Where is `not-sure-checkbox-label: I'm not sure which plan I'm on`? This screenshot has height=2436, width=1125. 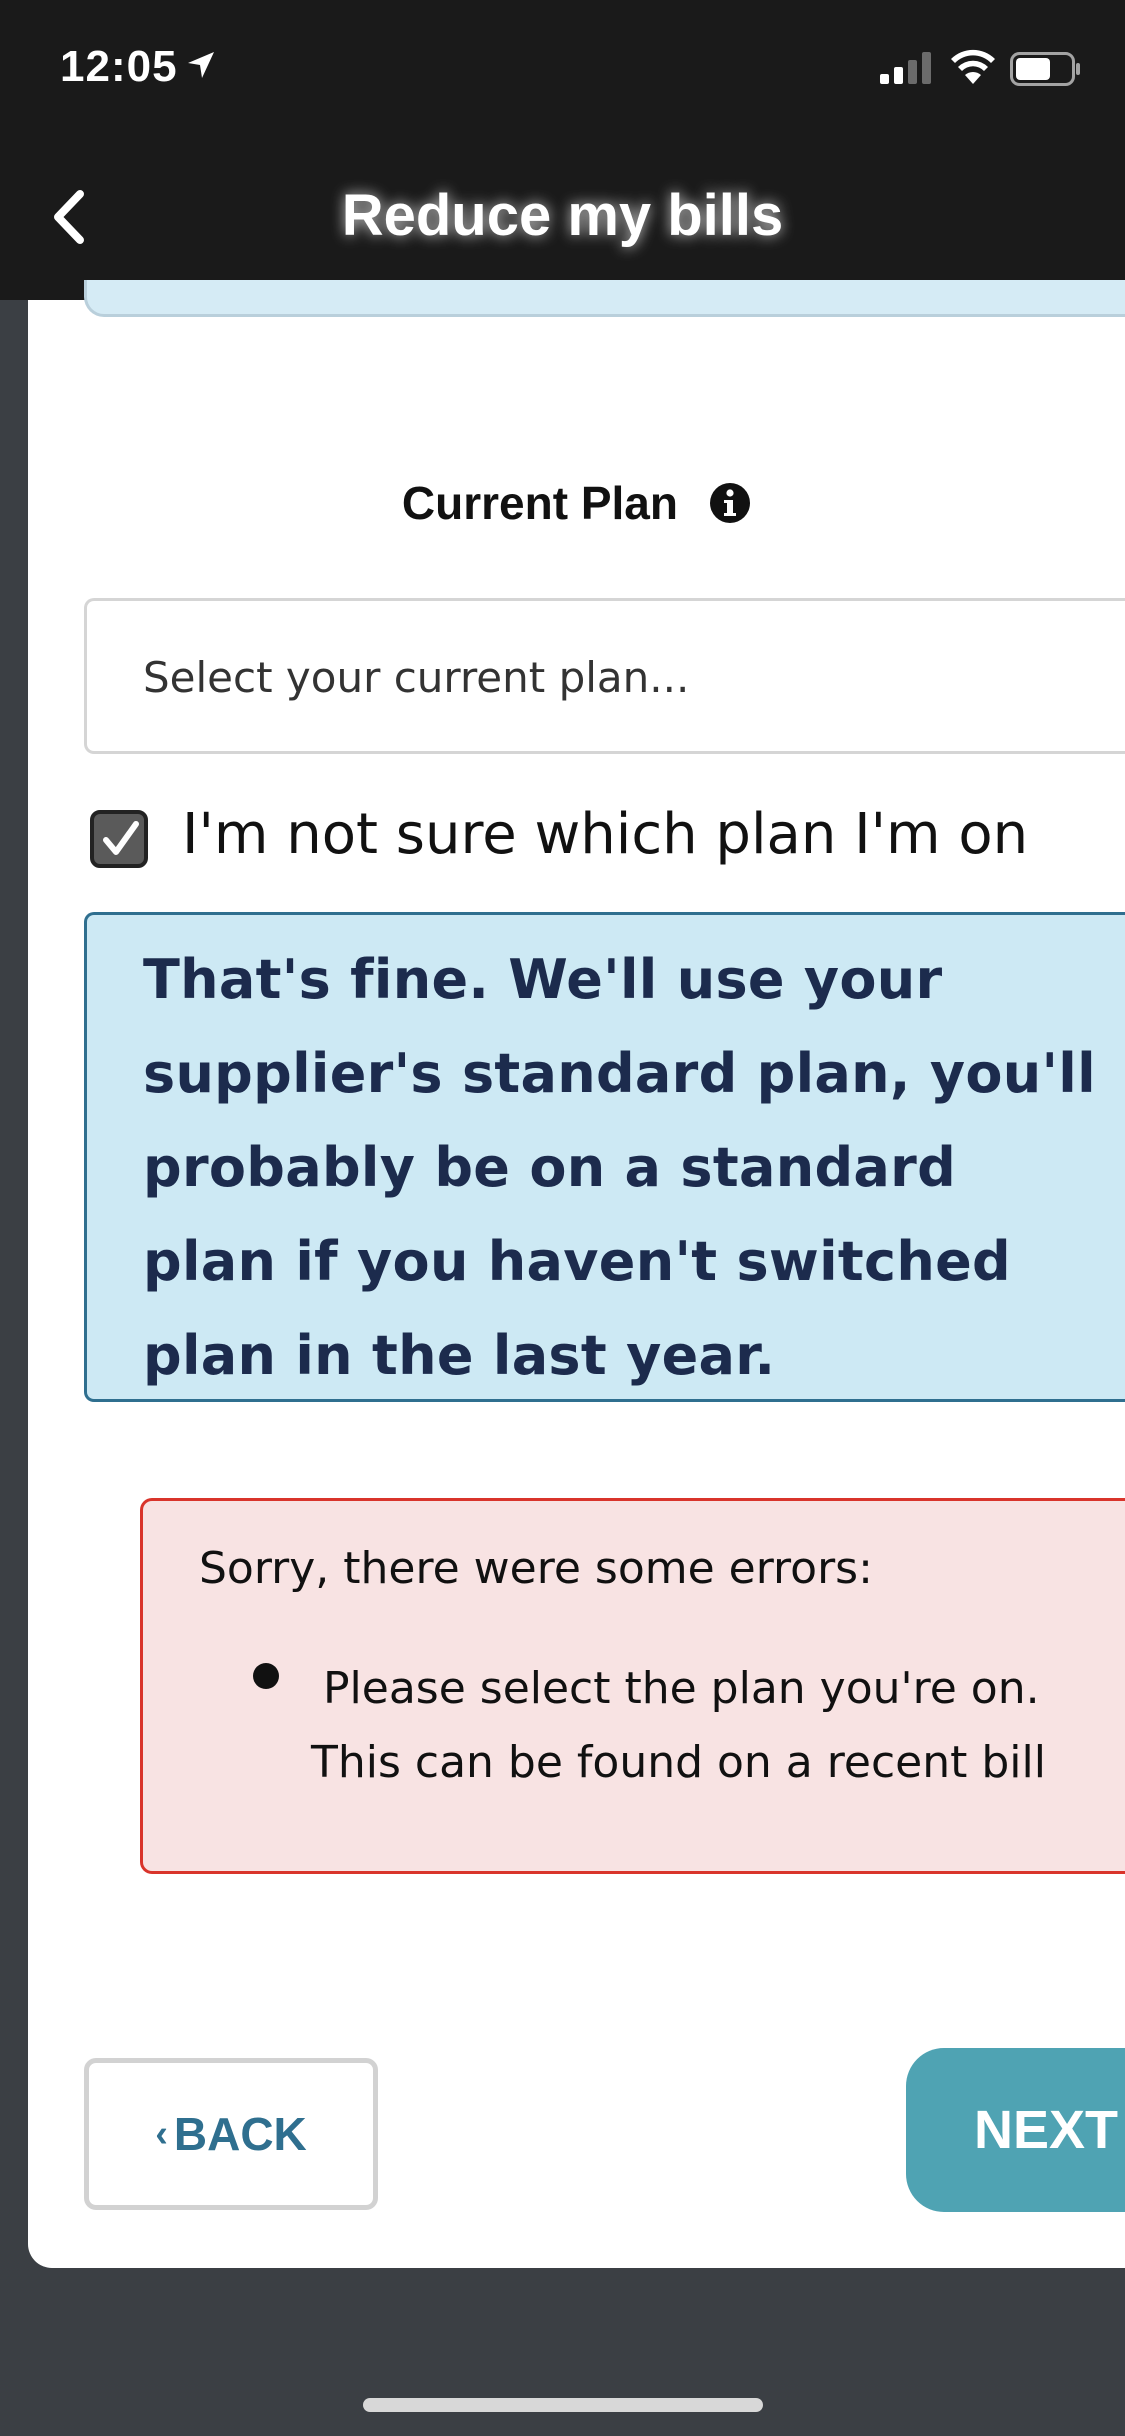
not-sure-checkbox-label: I'm not sure which plan I'm on is located at coordinates (605, 834).